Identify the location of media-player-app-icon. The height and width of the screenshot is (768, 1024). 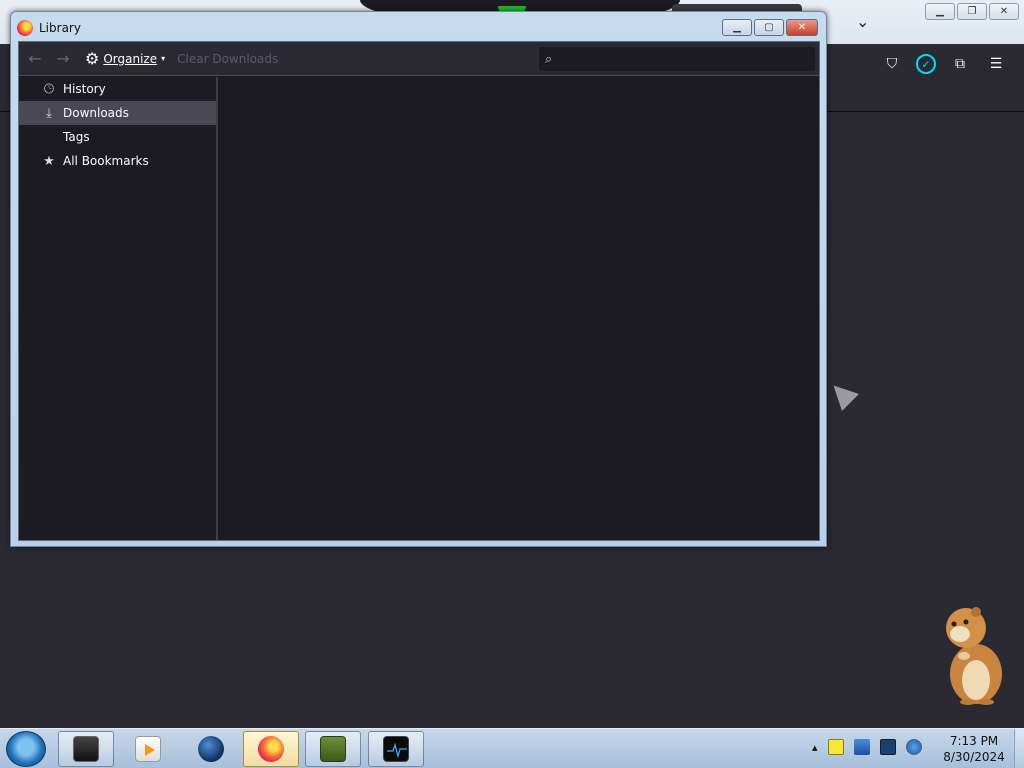
(148, 749).